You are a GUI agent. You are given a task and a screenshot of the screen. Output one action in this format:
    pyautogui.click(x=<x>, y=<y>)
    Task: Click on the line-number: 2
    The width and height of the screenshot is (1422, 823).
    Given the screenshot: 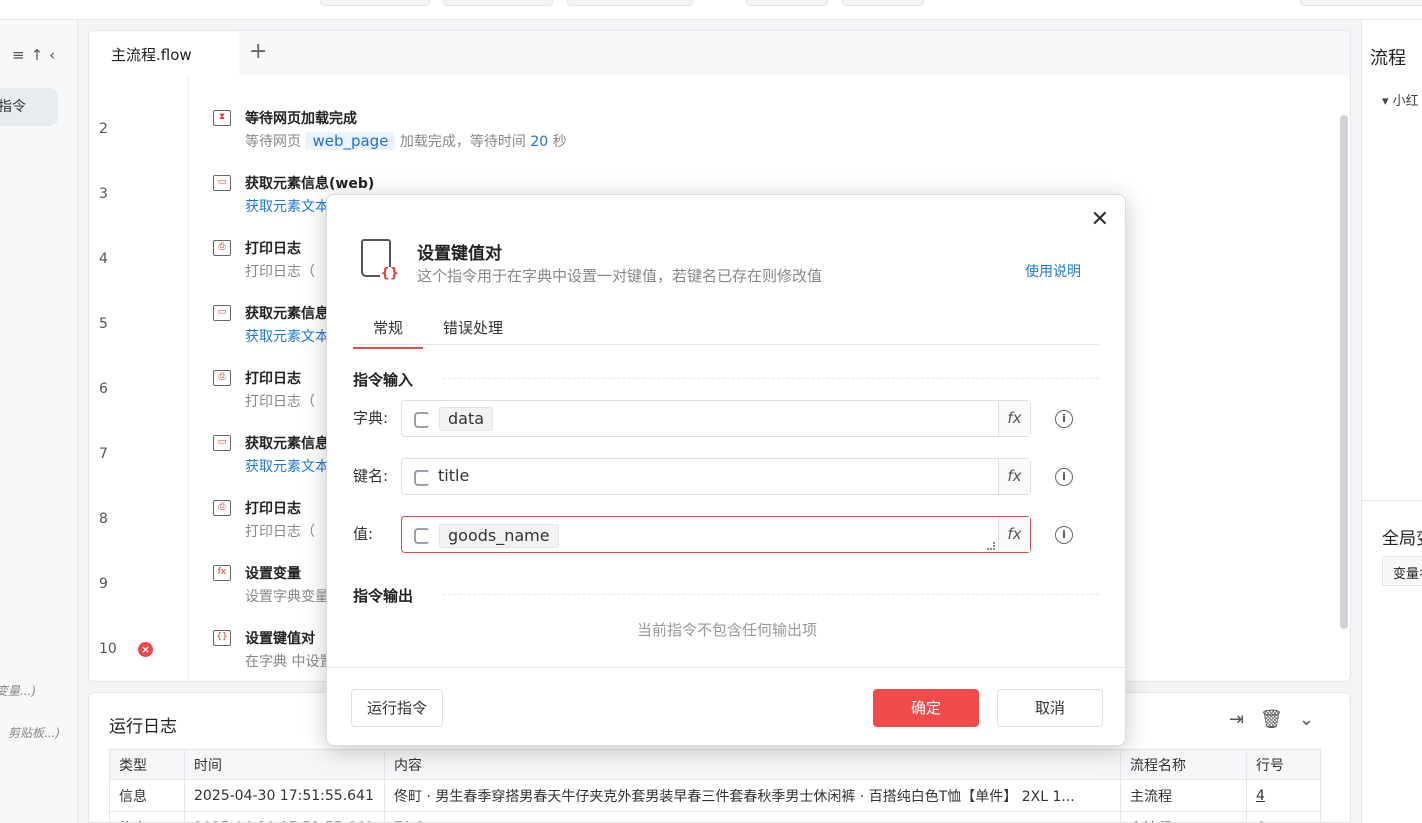 What is the action you would take?
    pyautogui.click(x=103, y=129)
    